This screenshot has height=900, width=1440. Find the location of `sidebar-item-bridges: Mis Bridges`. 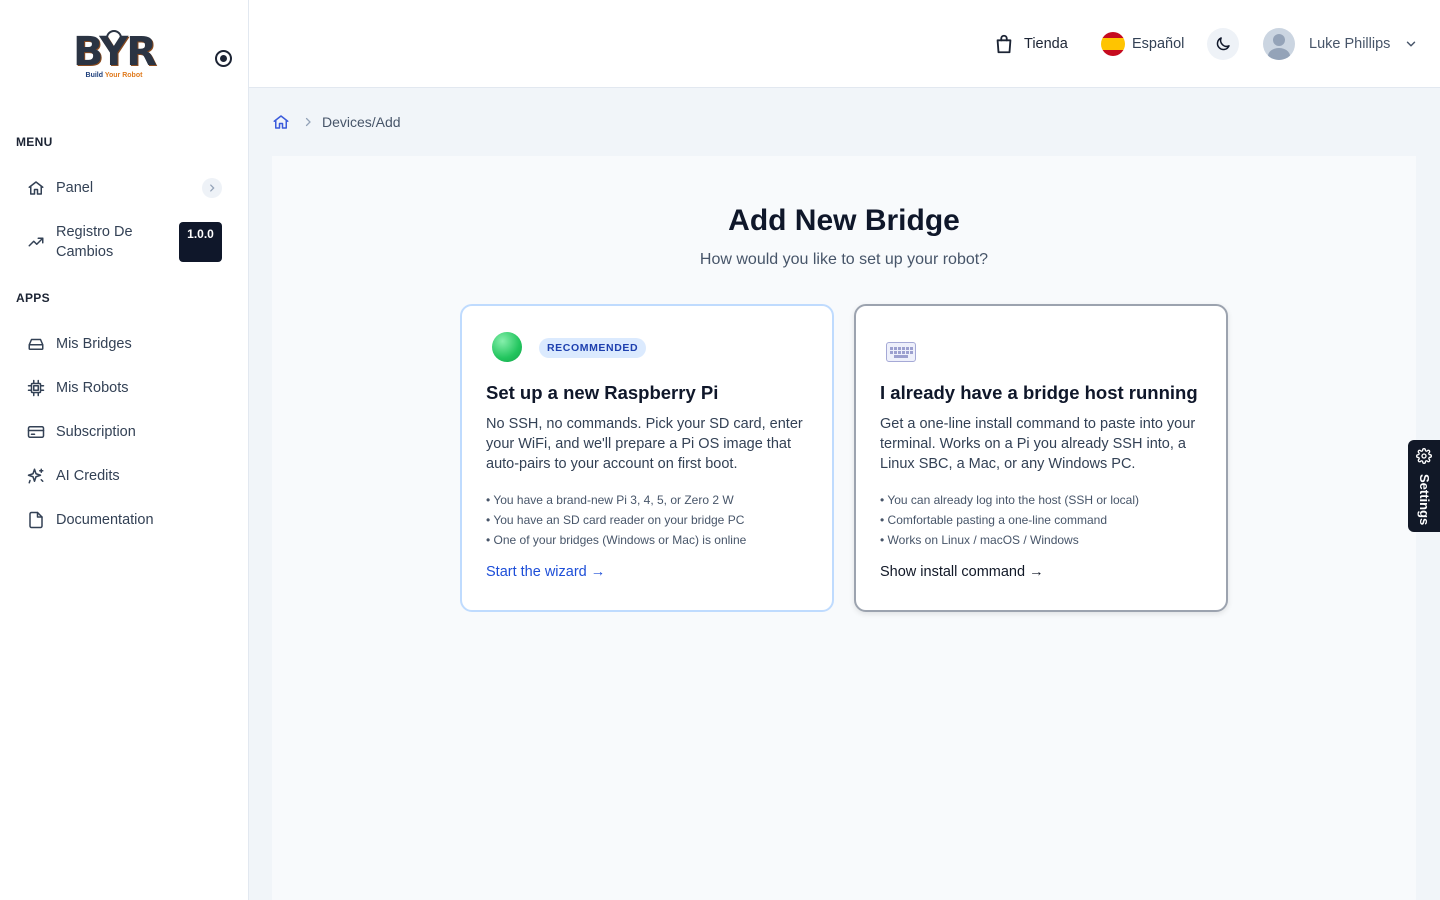

sidebar-item-bridges: Mis Bridges is located at coordinates (124, 344).